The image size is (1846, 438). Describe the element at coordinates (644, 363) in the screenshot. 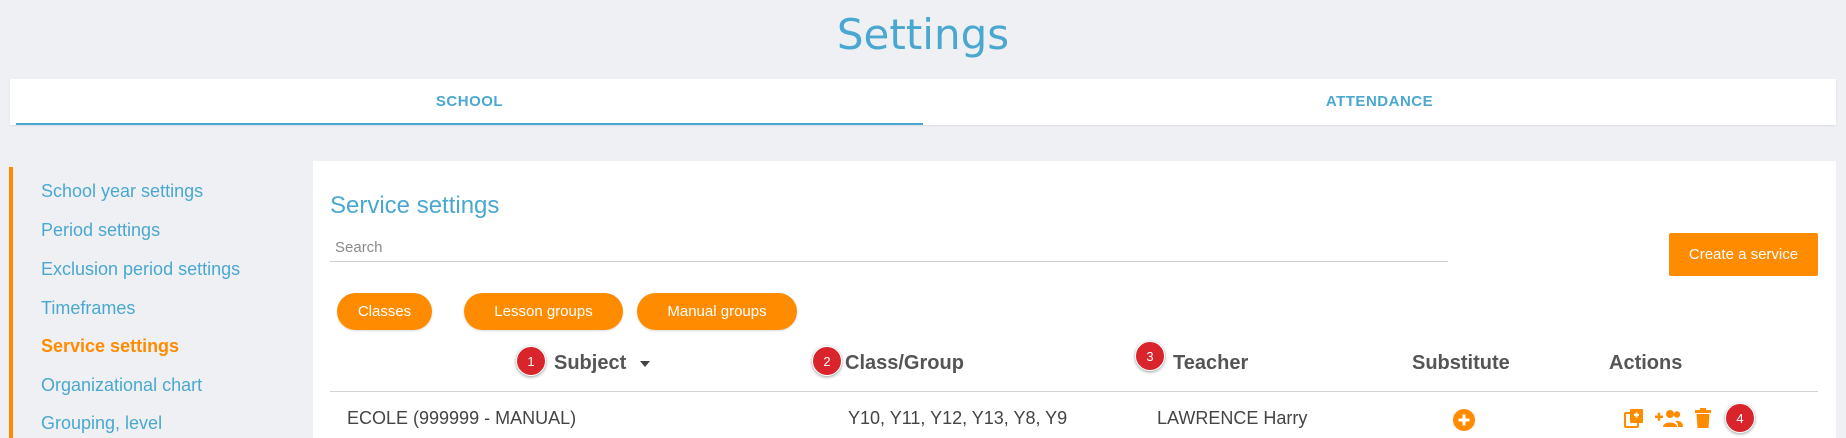

I see `sort-caret-down-icon` at that location.